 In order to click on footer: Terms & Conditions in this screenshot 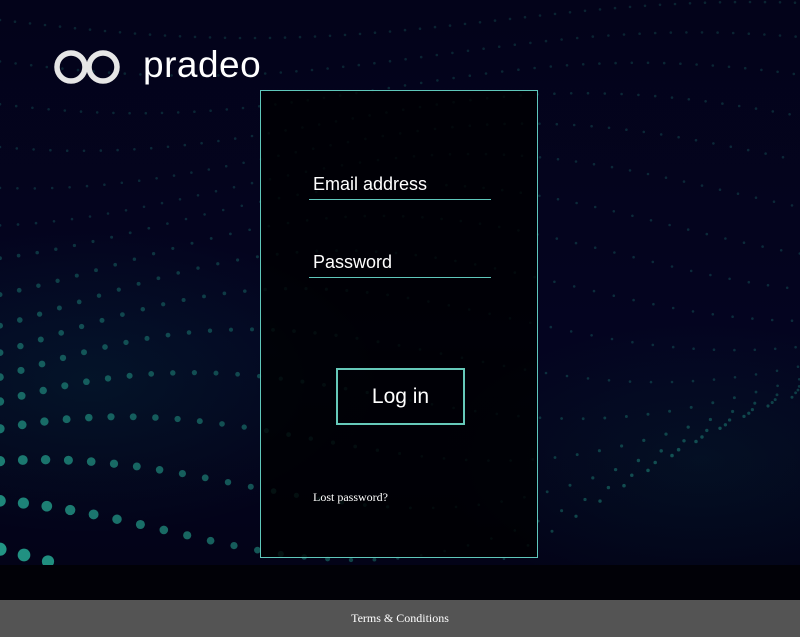, I will do `click(400, 618)`.